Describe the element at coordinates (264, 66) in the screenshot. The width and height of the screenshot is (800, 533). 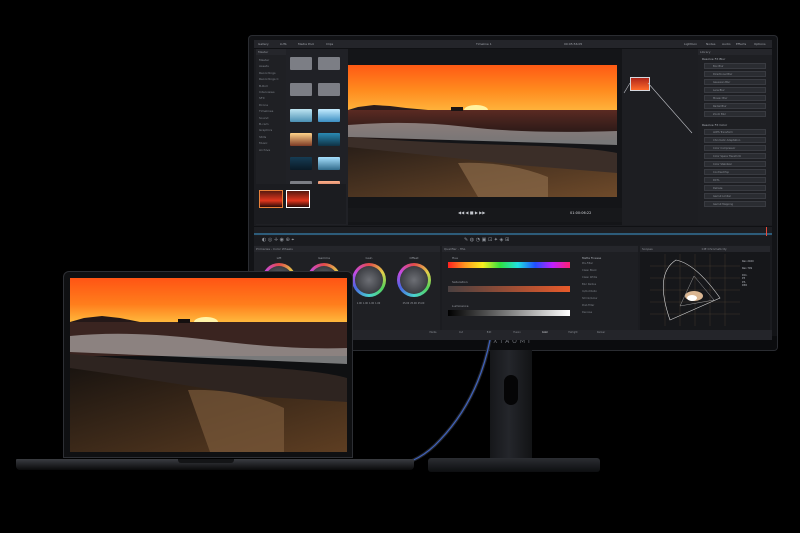
I see `bin-item: Assets` at that location.